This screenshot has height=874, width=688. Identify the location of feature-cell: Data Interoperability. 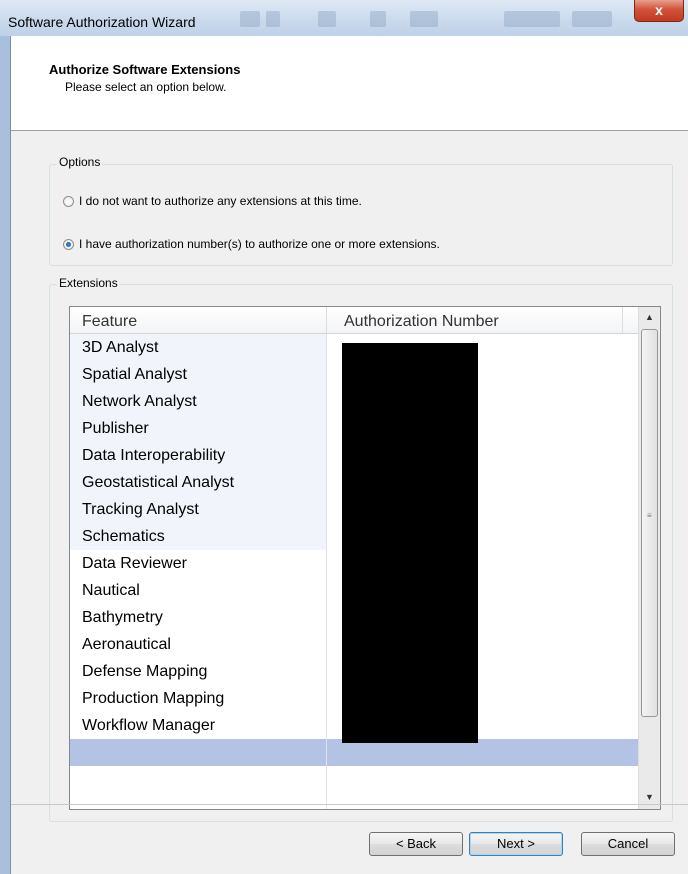
(198, 455).